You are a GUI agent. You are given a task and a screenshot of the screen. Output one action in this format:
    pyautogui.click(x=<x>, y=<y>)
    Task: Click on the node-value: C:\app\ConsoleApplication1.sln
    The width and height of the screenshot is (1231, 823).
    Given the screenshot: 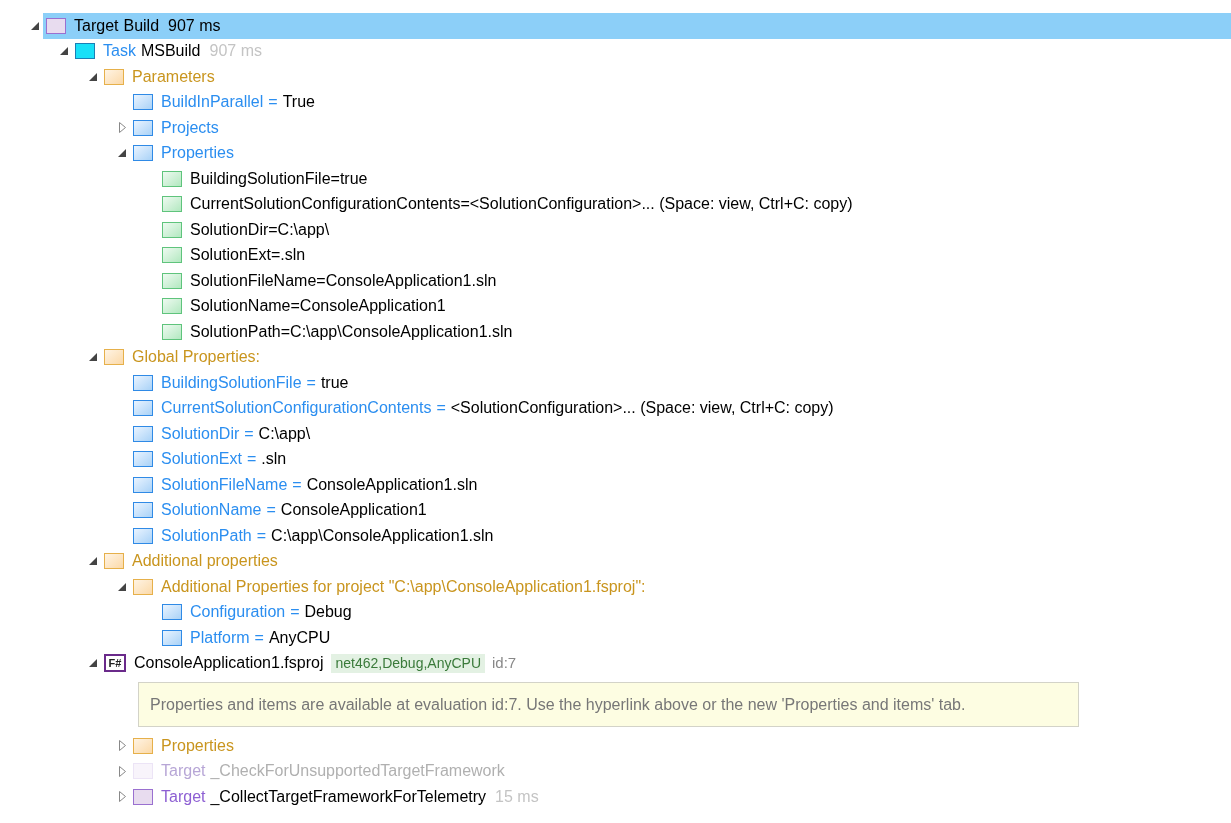 What is the action you would take?
    pyautogui.click(x=382, y=535)
    